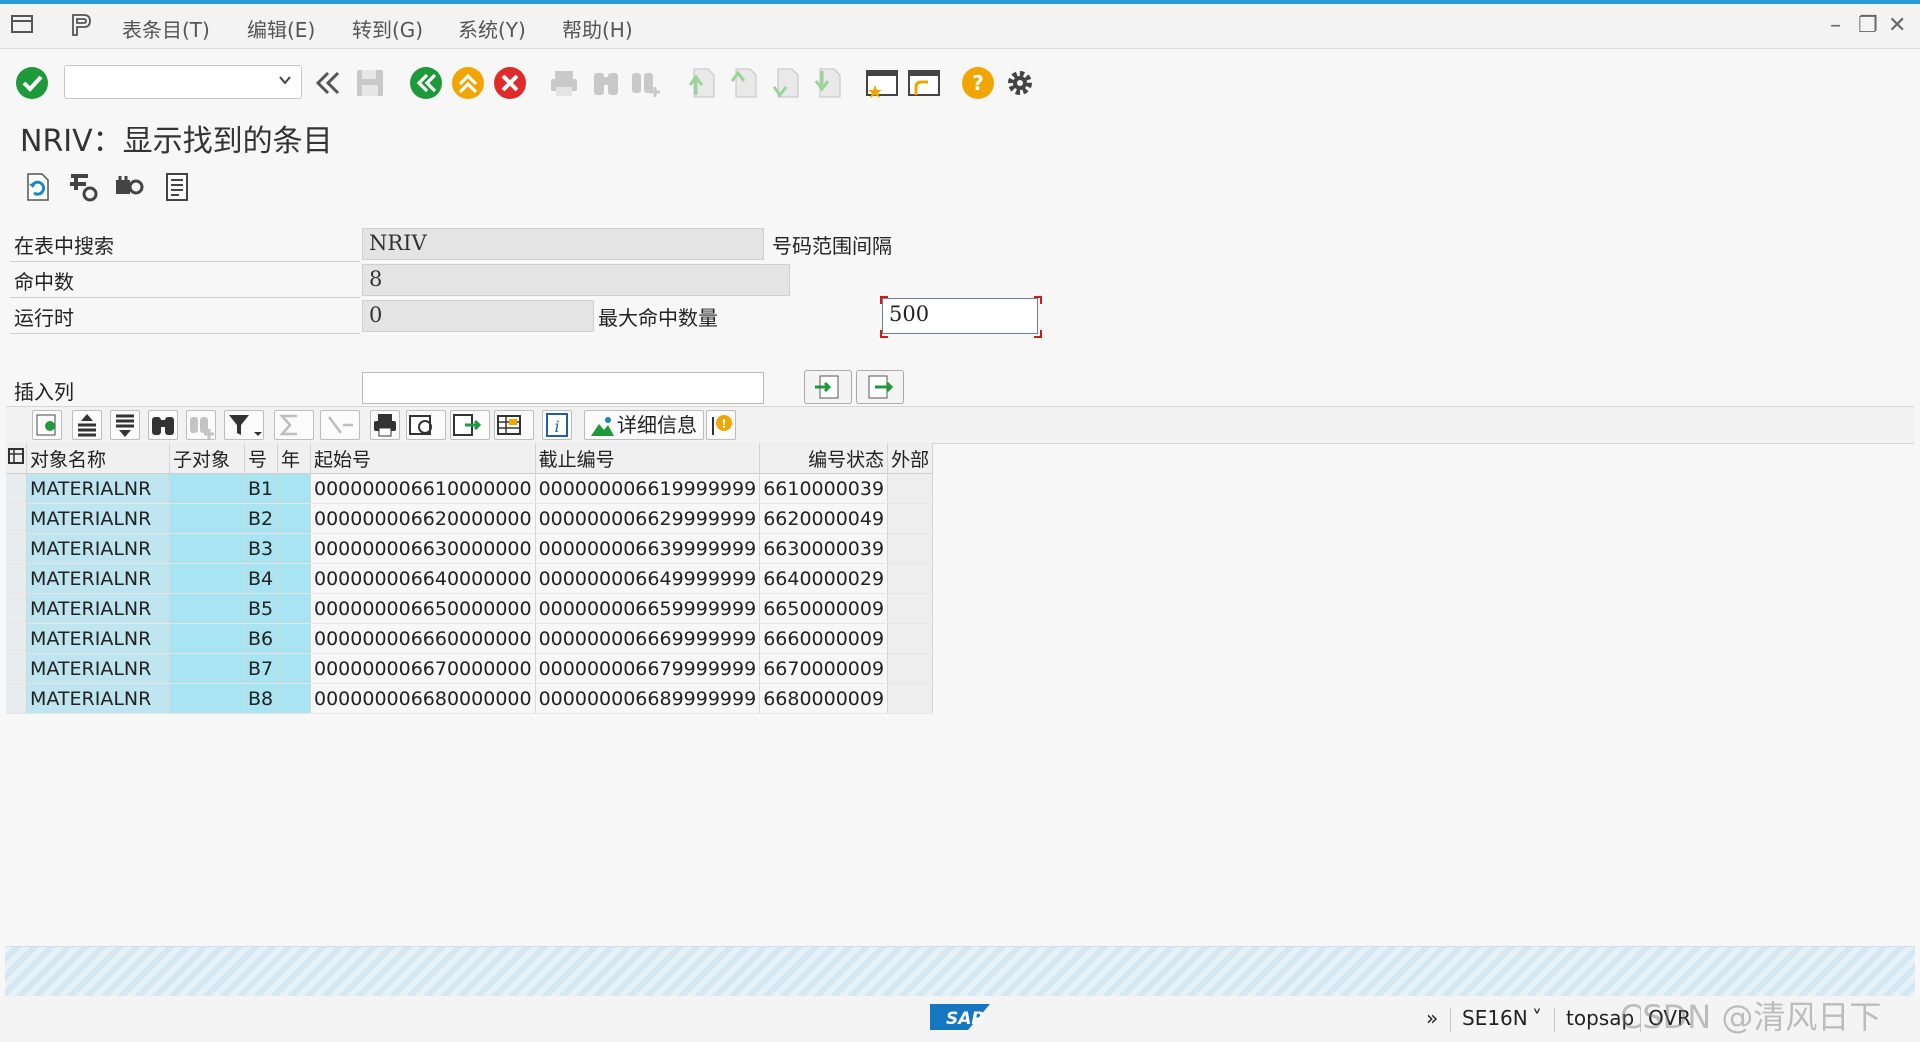 This screenshot has height=1042, width=1920. Describe the element at coordinates (183, 82) in the screenshot. I see `command-field` at that location.